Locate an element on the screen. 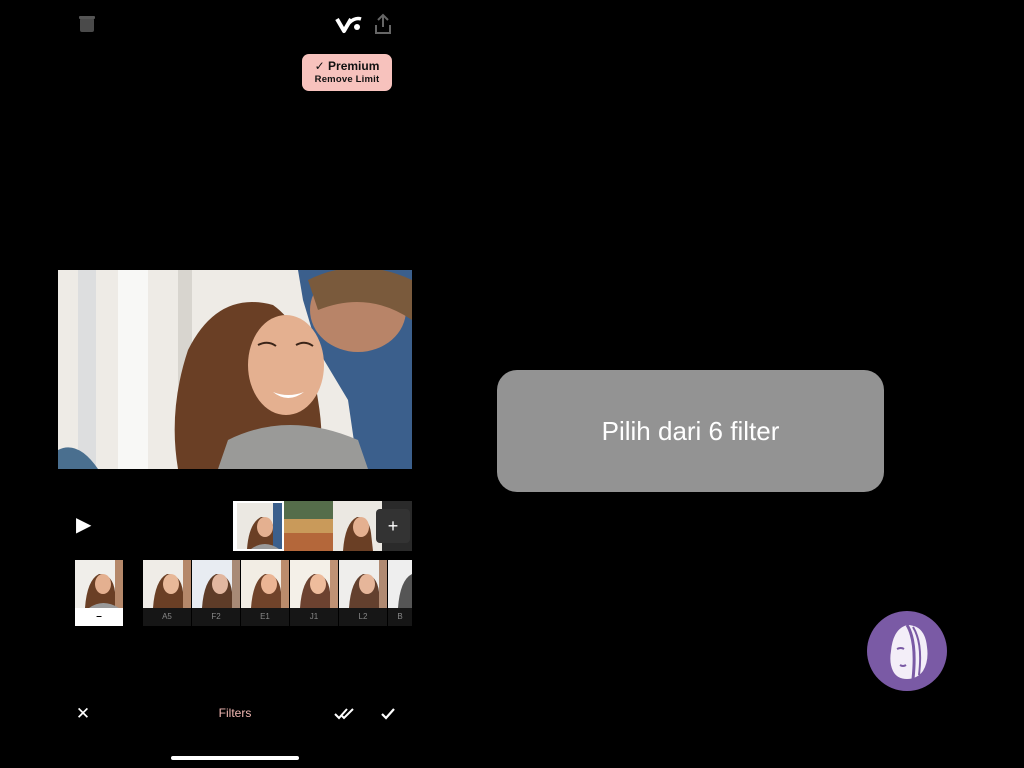  panel-title: Filters is located at coordinates (235, 713).